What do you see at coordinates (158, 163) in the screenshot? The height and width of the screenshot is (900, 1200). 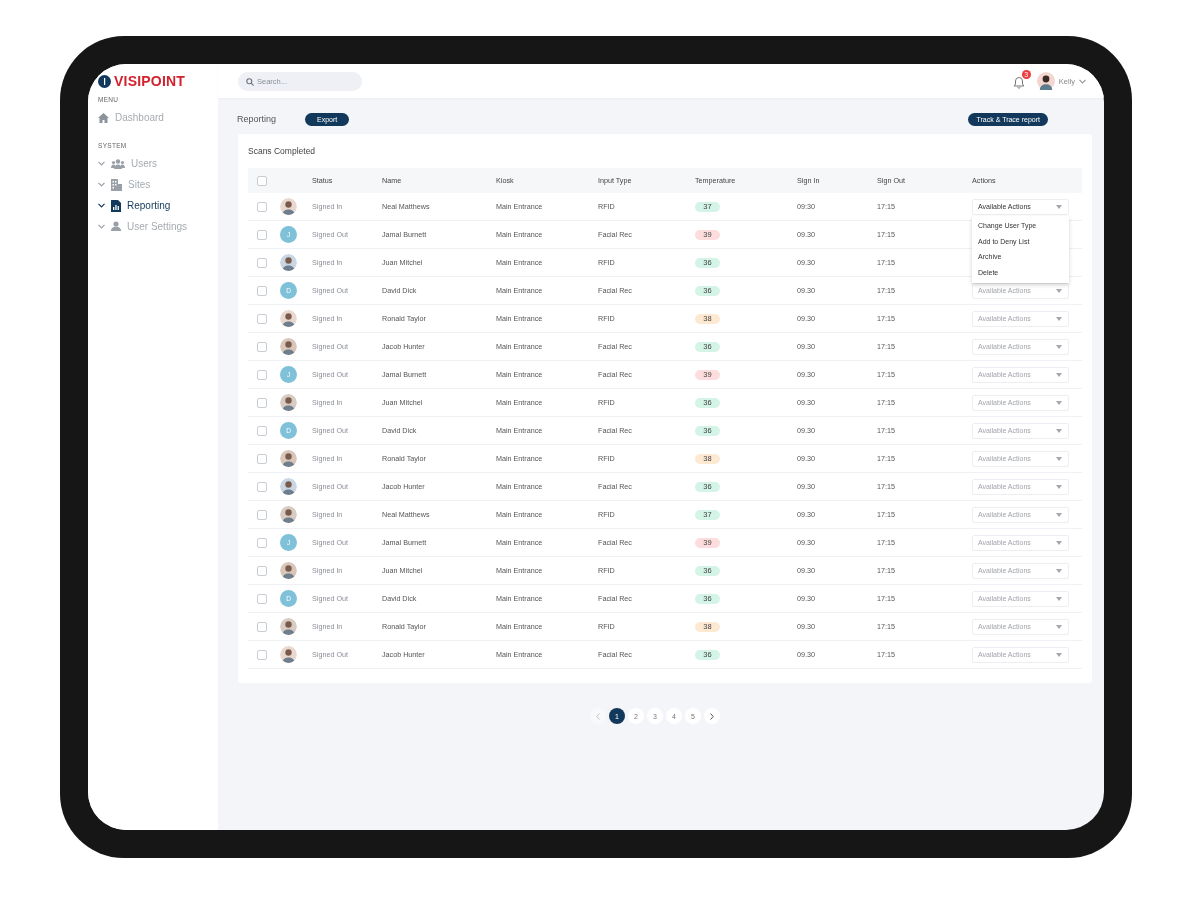 I see `sidebar-item: Users` at bounding box center [158, 163].